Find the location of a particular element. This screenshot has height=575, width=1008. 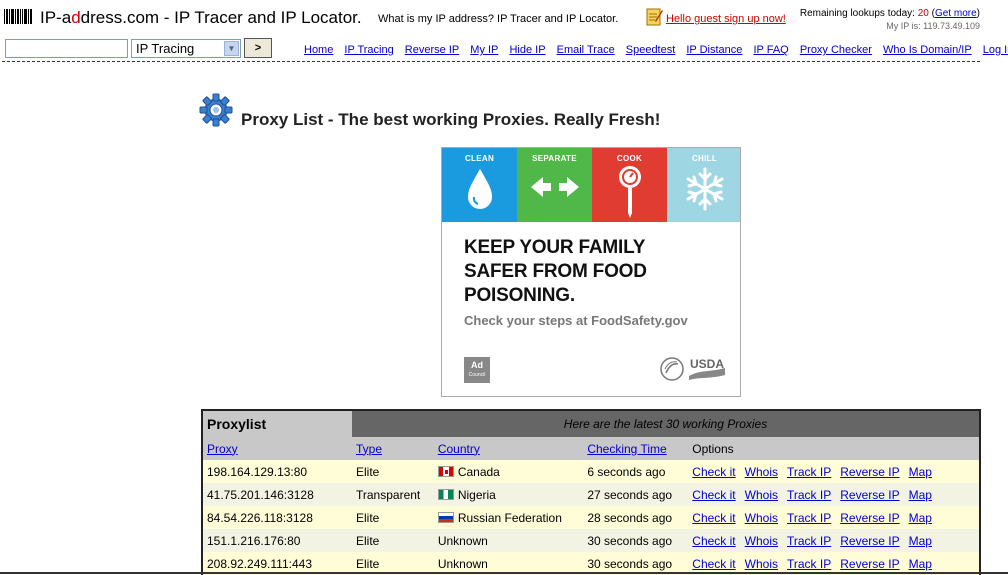

signup-link: Hello guest sign up now! is located at coordinates (726, 19).